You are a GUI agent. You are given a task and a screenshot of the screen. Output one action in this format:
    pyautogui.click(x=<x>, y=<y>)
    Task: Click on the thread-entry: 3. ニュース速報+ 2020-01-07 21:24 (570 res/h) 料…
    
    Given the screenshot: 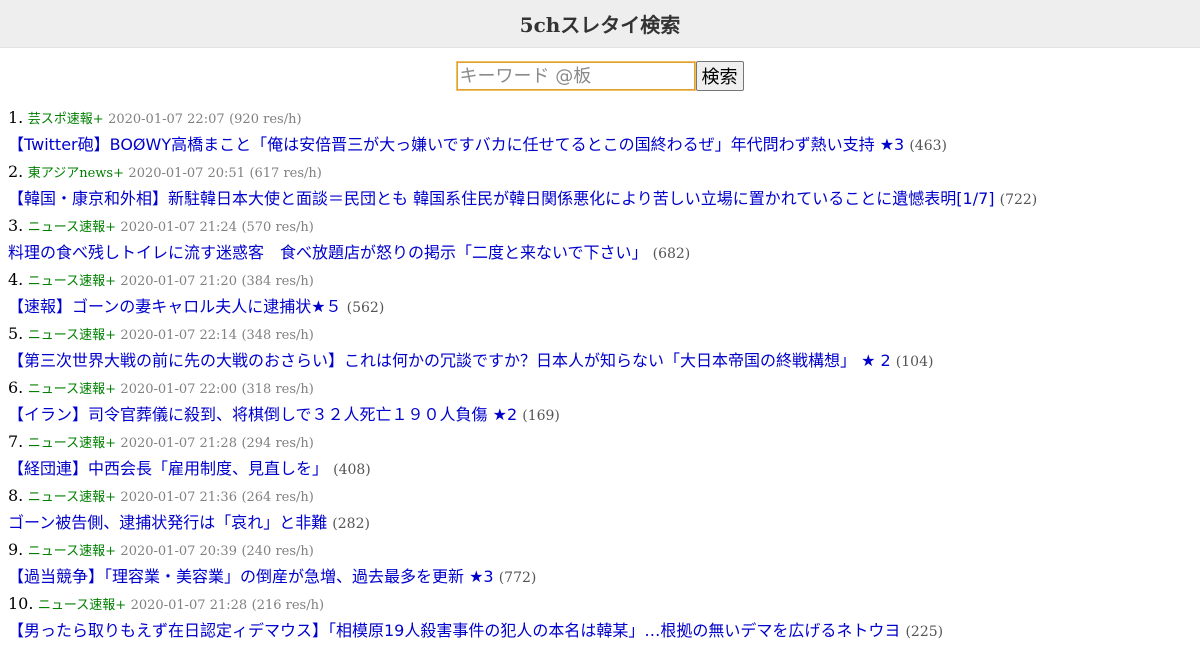 What is the action you would take?
    pyautogui.click(x=604, y=239)
    